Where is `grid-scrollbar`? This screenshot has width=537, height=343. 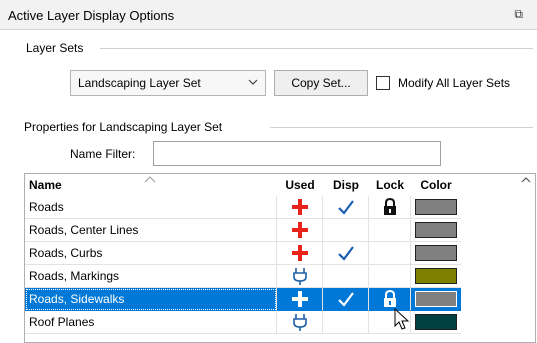 grid-scrollbar is located at coordinates (526, 258).